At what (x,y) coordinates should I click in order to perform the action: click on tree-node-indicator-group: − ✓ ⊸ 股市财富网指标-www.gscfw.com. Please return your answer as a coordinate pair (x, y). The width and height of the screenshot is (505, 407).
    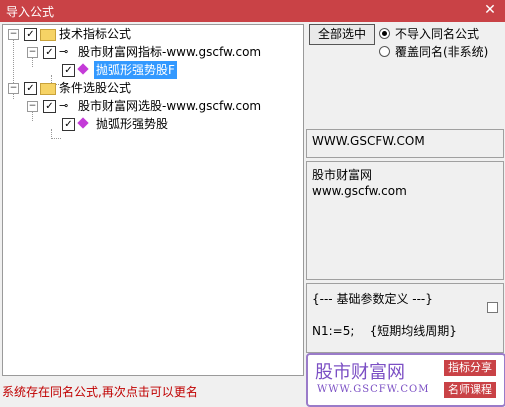
    Looking at the image, I should click on (152, 52).